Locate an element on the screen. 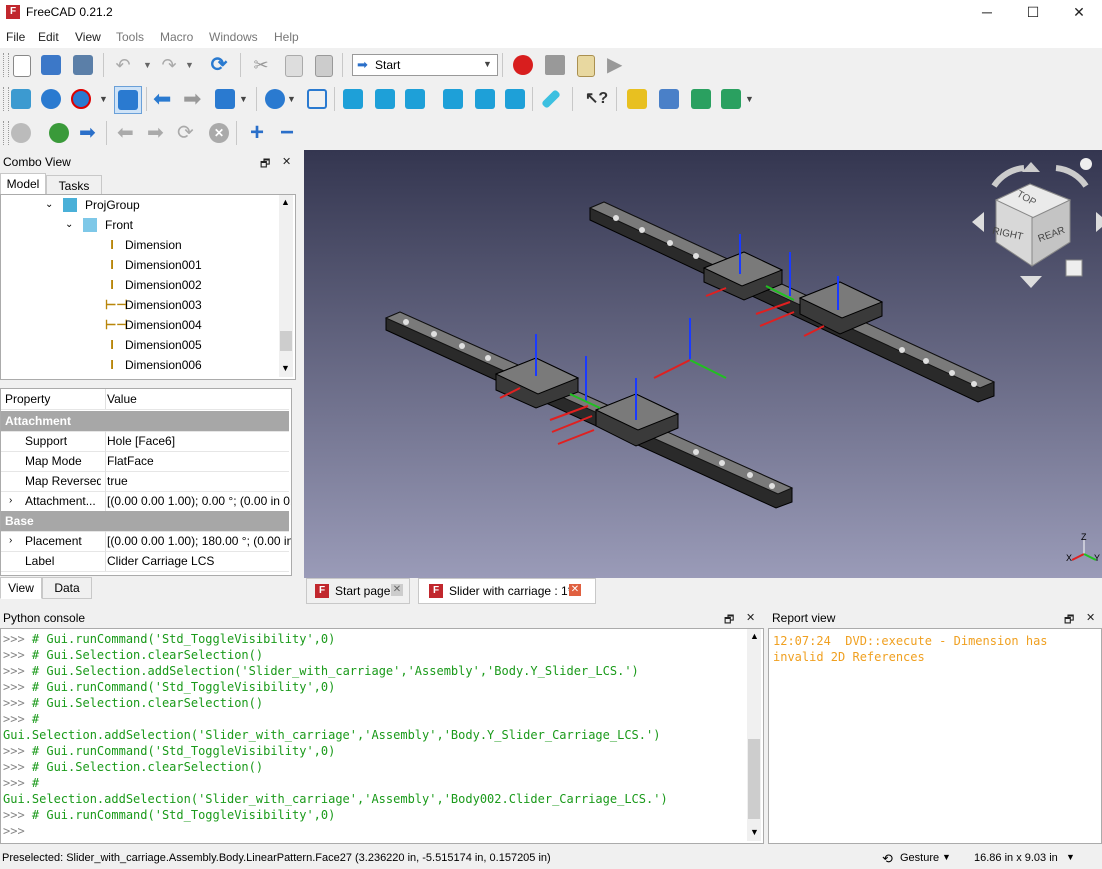 The width and height of the screenshot is (1102, 869). rail-assembly-front is located at coordinates (589, 410).